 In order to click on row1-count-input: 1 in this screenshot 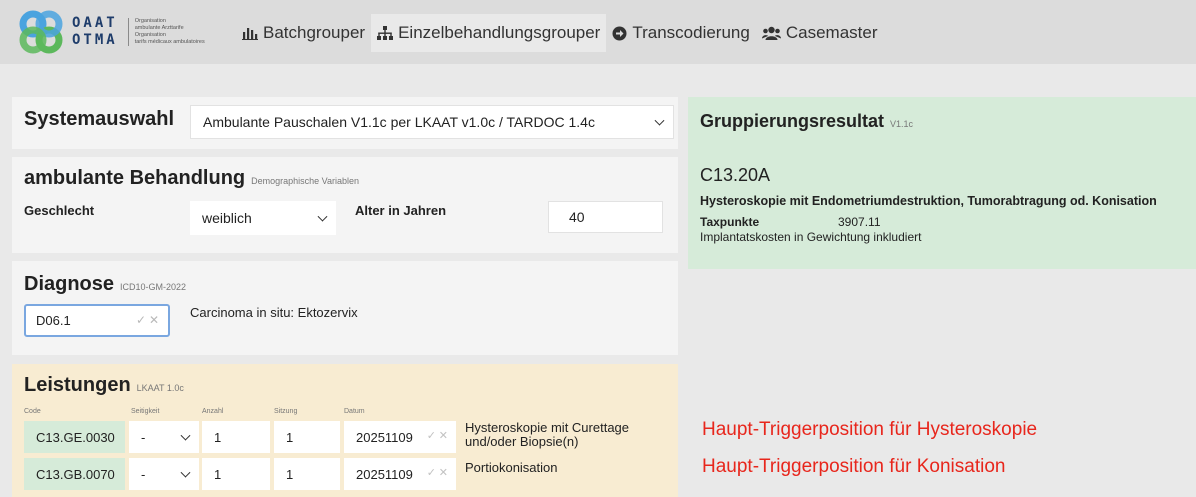, I will do `click(236, 437)`.